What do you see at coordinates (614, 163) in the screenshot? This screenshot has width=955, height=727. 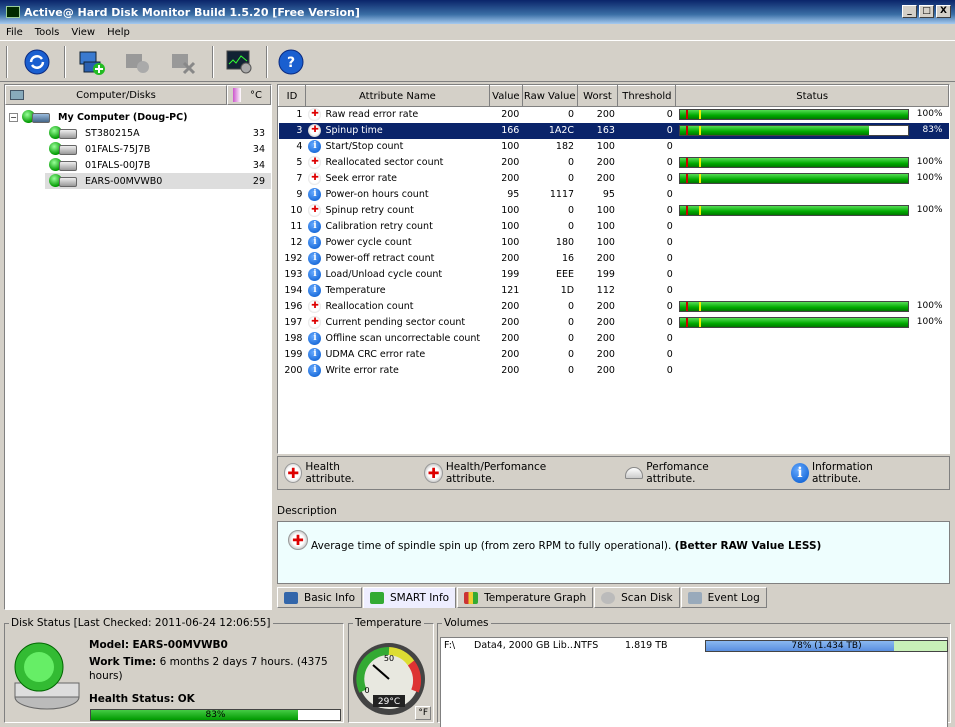 I see `smart-row: 5 ✚ Reallocated sector count 200 0 200 0 100%` at bounding box center [614, 163].